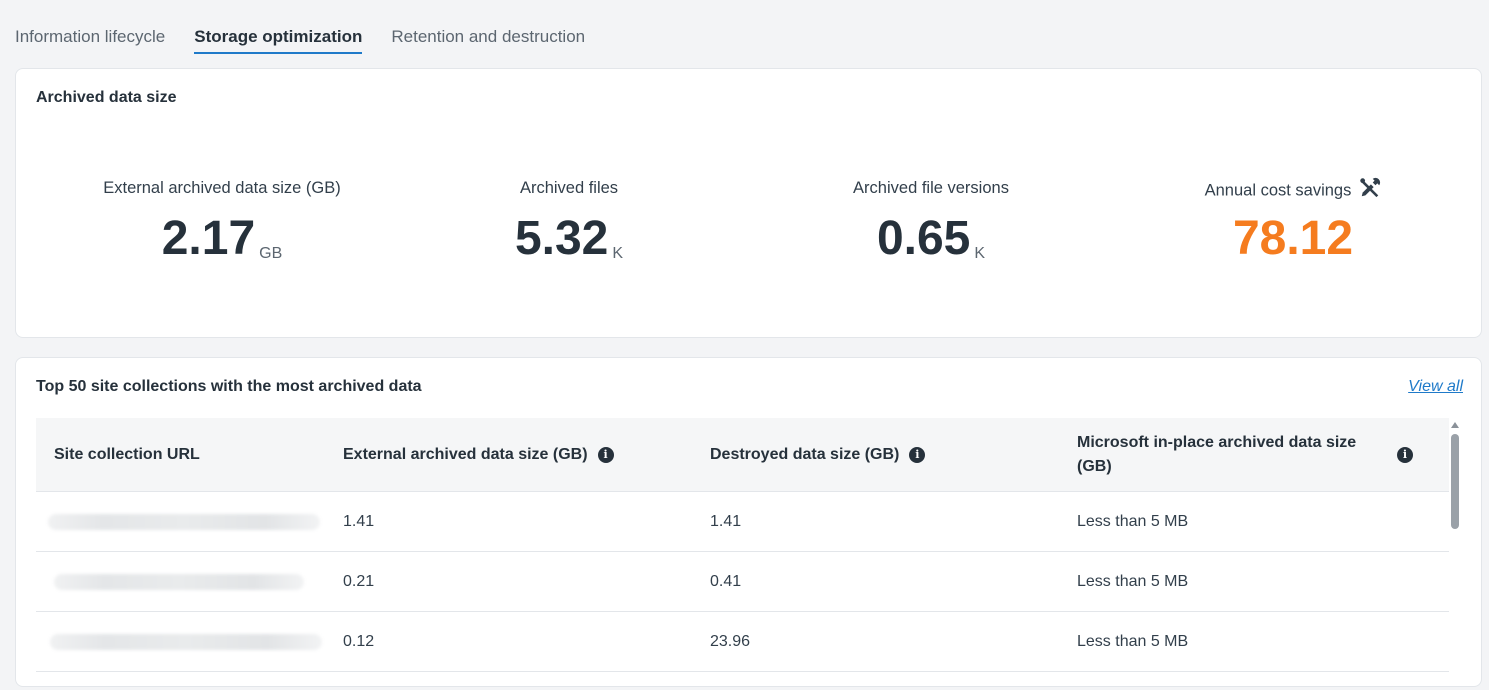  I want to click on stat-annual-cost-savings: Annual cost savings 78.12, so click(1293, 221).